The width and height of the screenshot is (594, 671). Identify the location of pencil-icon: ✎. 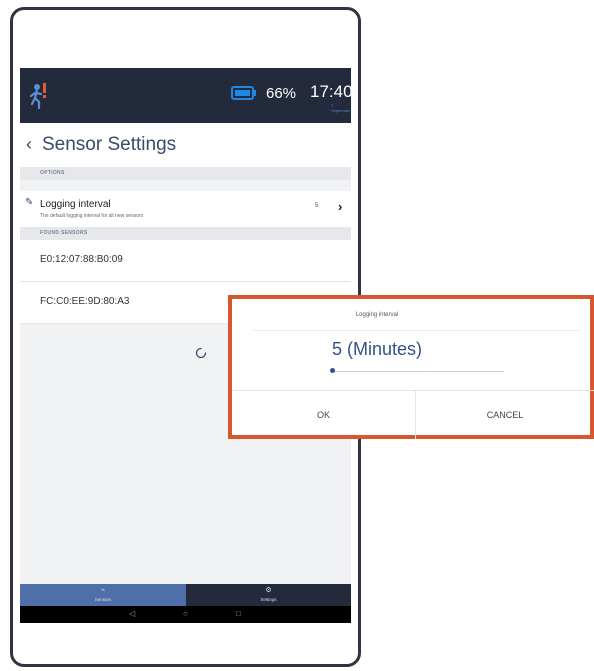
(29, 202).